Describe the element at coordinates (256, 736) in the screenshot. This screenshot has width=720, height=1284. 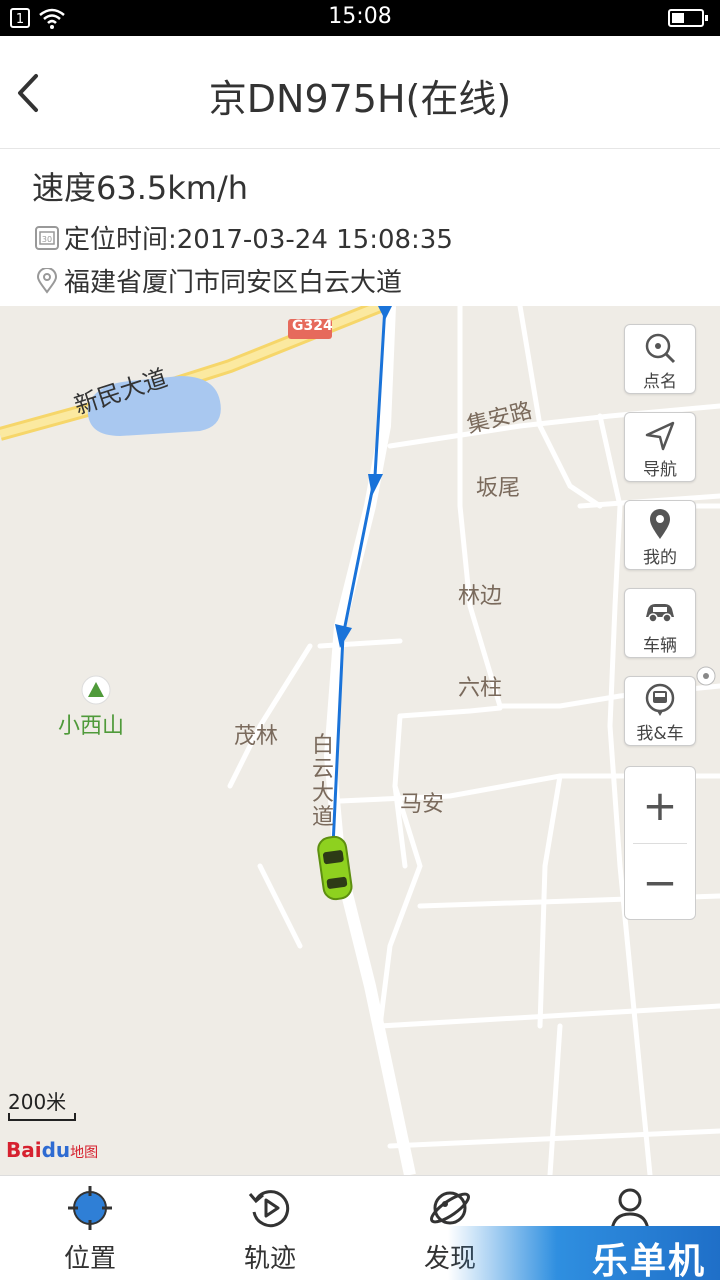
I see `maolin-label: 茂林` at that location.